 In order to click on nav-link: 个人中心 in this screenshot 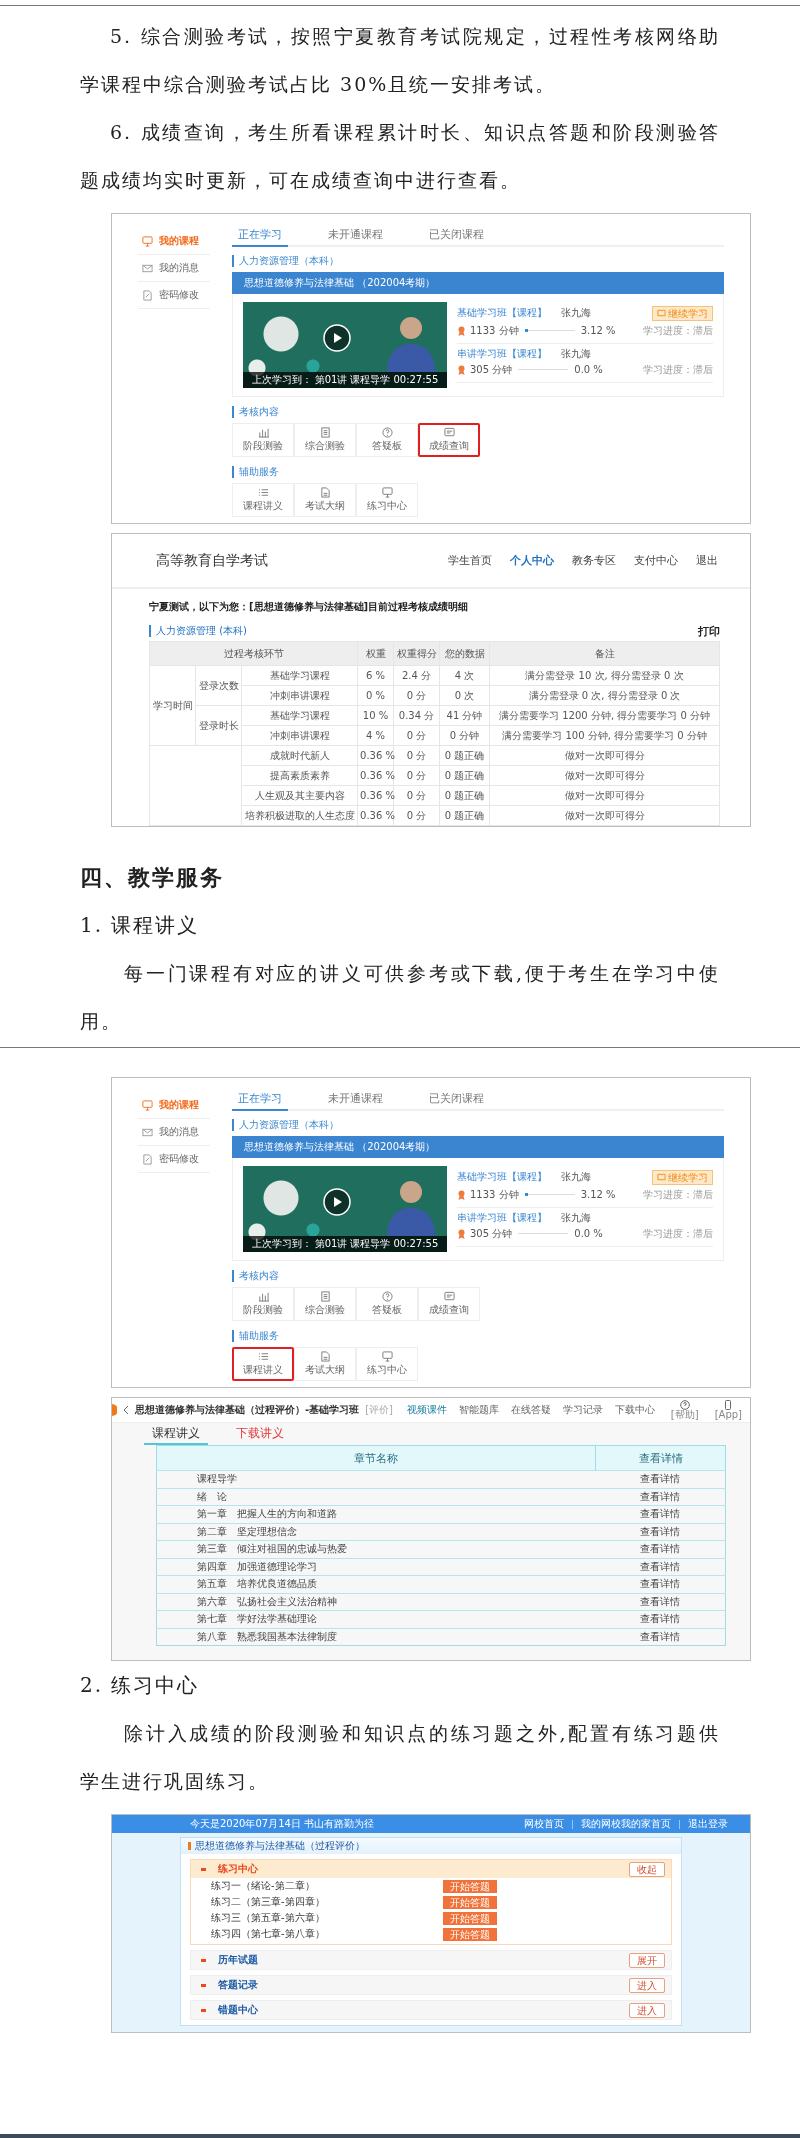, I will do `click(532, 560)`.